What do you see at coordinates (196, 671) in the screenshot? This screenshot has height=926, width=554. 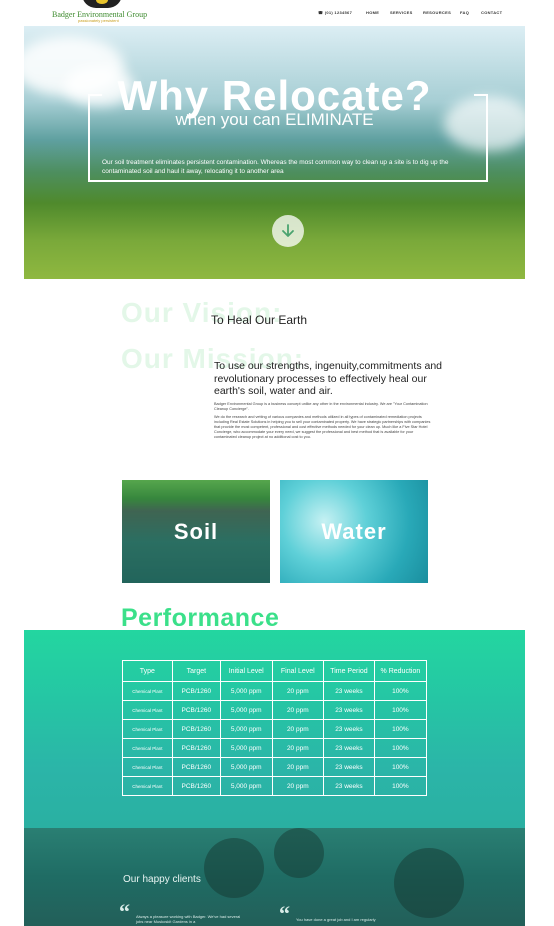 I see `column-header: Target` at bounding box center [196, 671].